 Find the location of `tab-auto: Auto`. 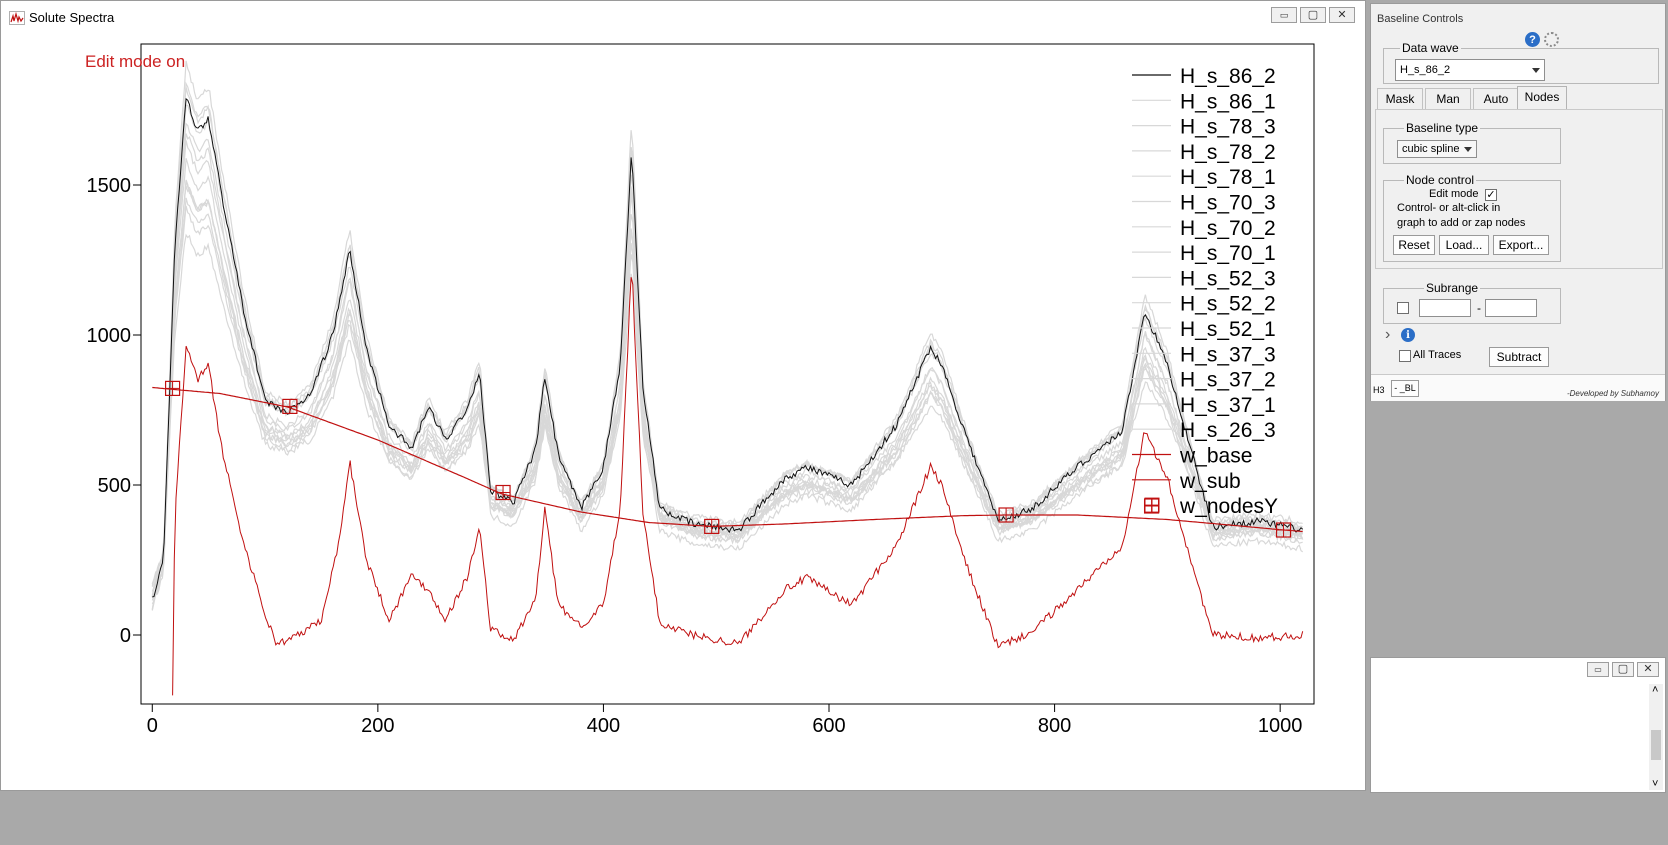

tab-auto: Auto is located at coordinates (1496, 99).